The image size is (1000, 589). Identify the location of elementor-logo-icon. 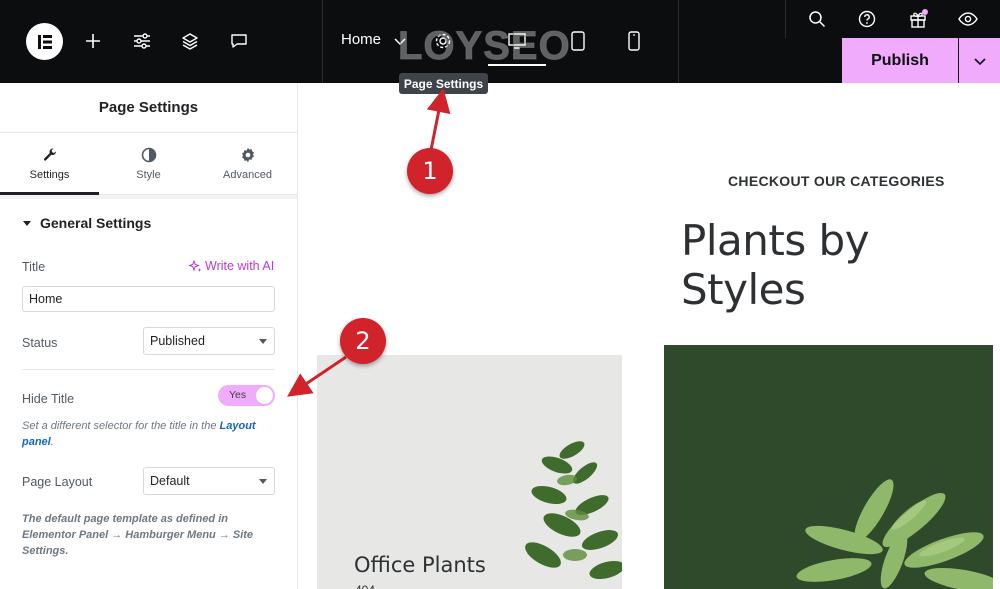
(44, 41).